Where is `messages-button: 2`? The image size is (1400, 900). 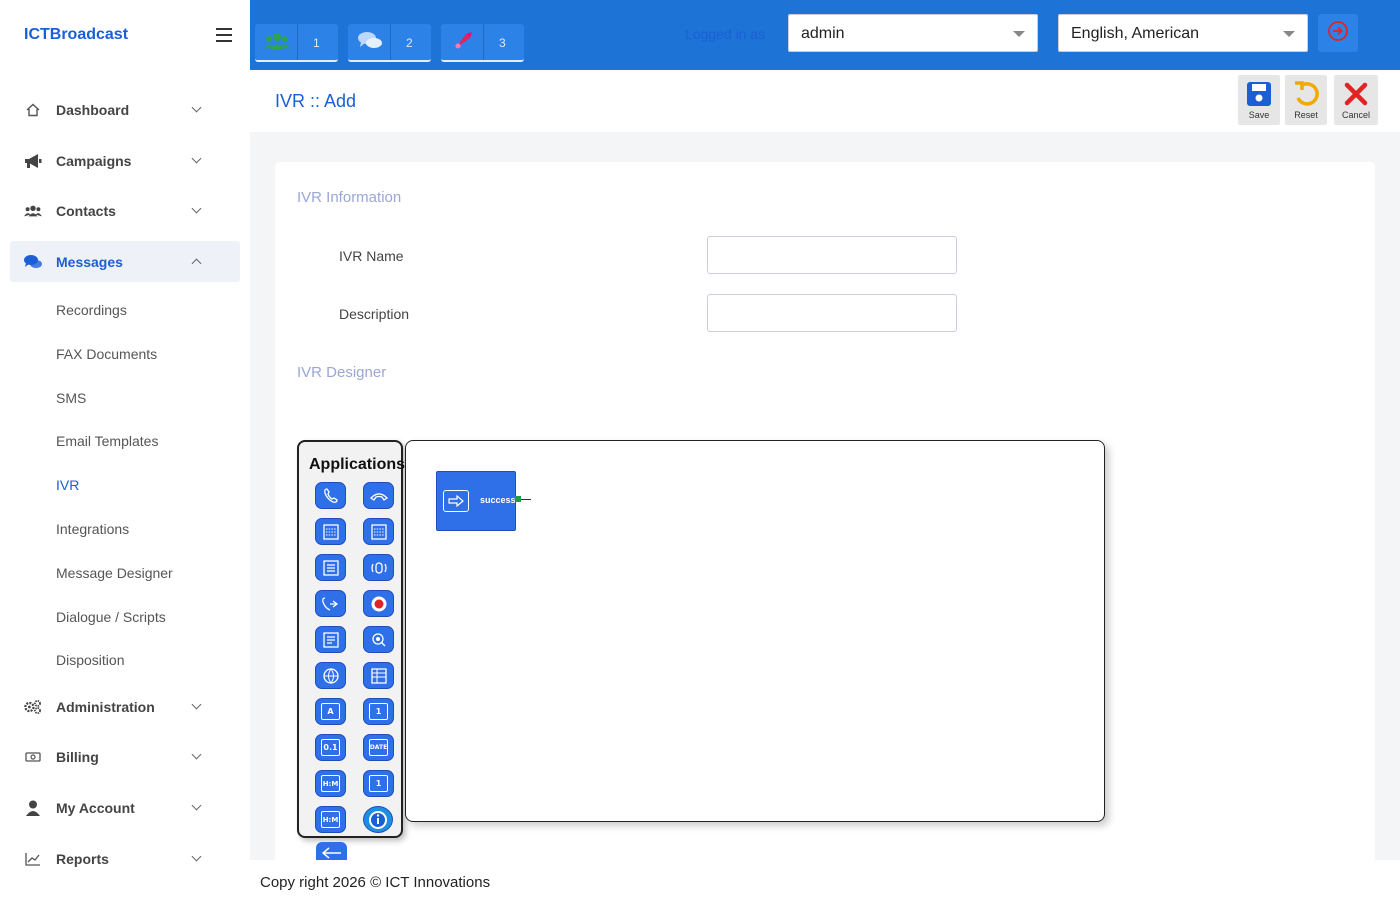
messages-button: 2 is located at coordinates (389, 43).